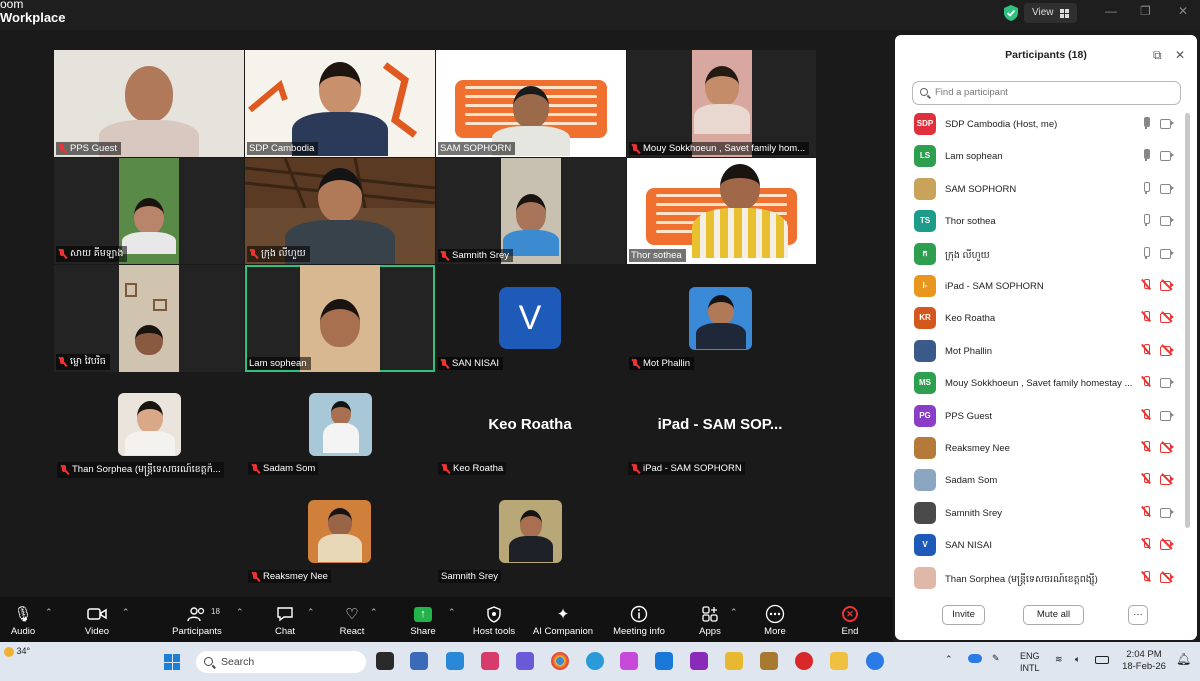  I want to click on minimize-icon: —, so click(1111, 11).